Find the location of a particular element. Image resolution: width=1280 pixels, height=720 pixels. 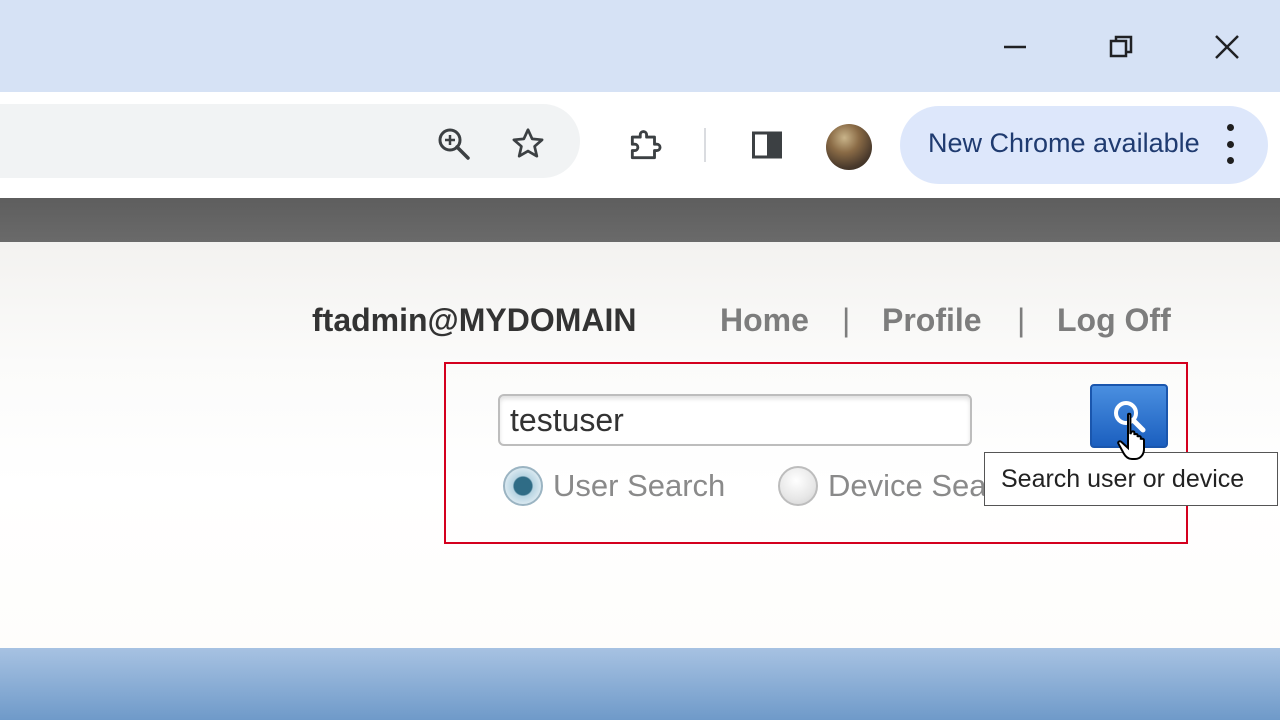

extensions-icon is located at coordinates (645, 145).